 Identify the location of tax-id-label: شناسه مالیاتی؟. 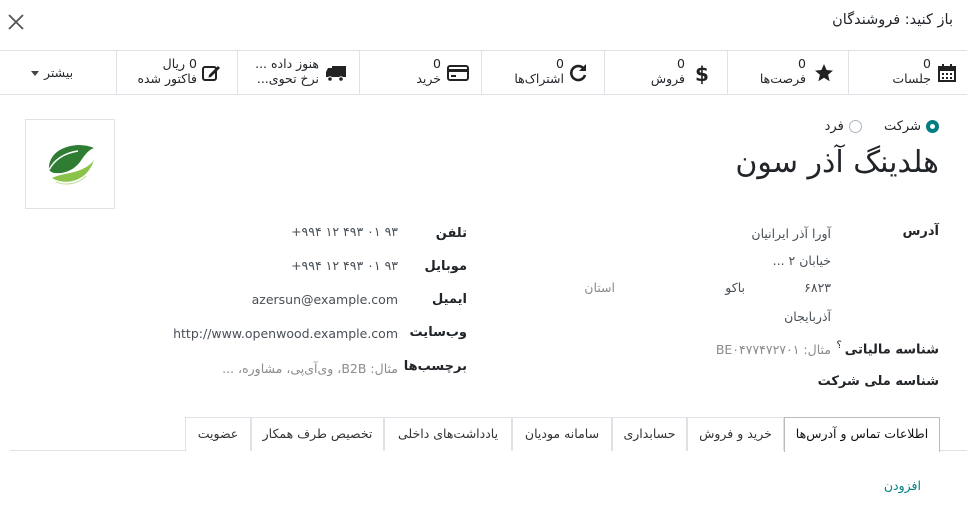
(887, 348).